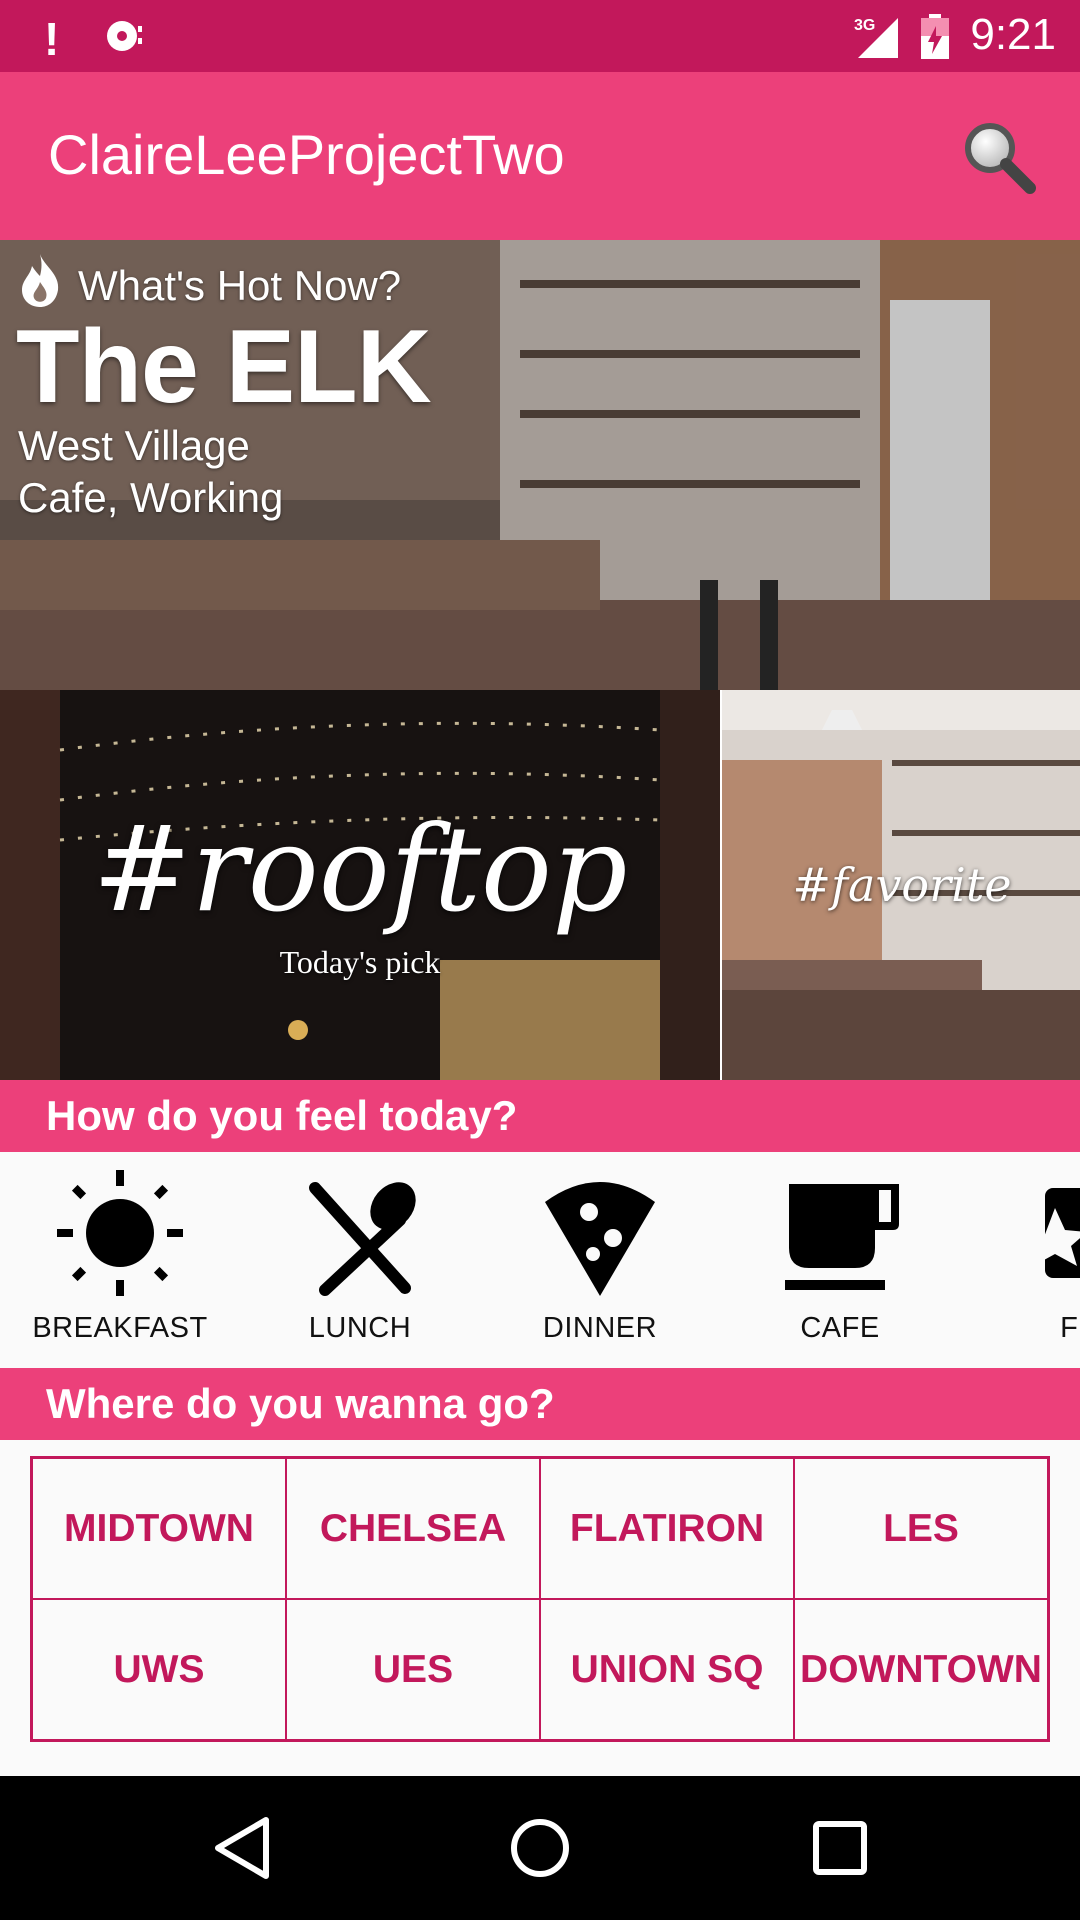  I want to click on fork-spoon-icon, so click(362, 1239).